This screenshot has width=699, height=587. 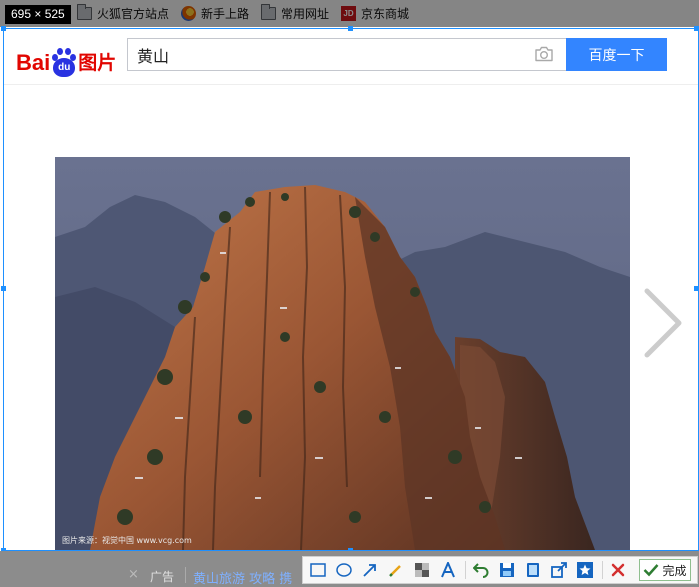 I want to click on screenshot-toolbar: 完成, so click(x=500, y=570).